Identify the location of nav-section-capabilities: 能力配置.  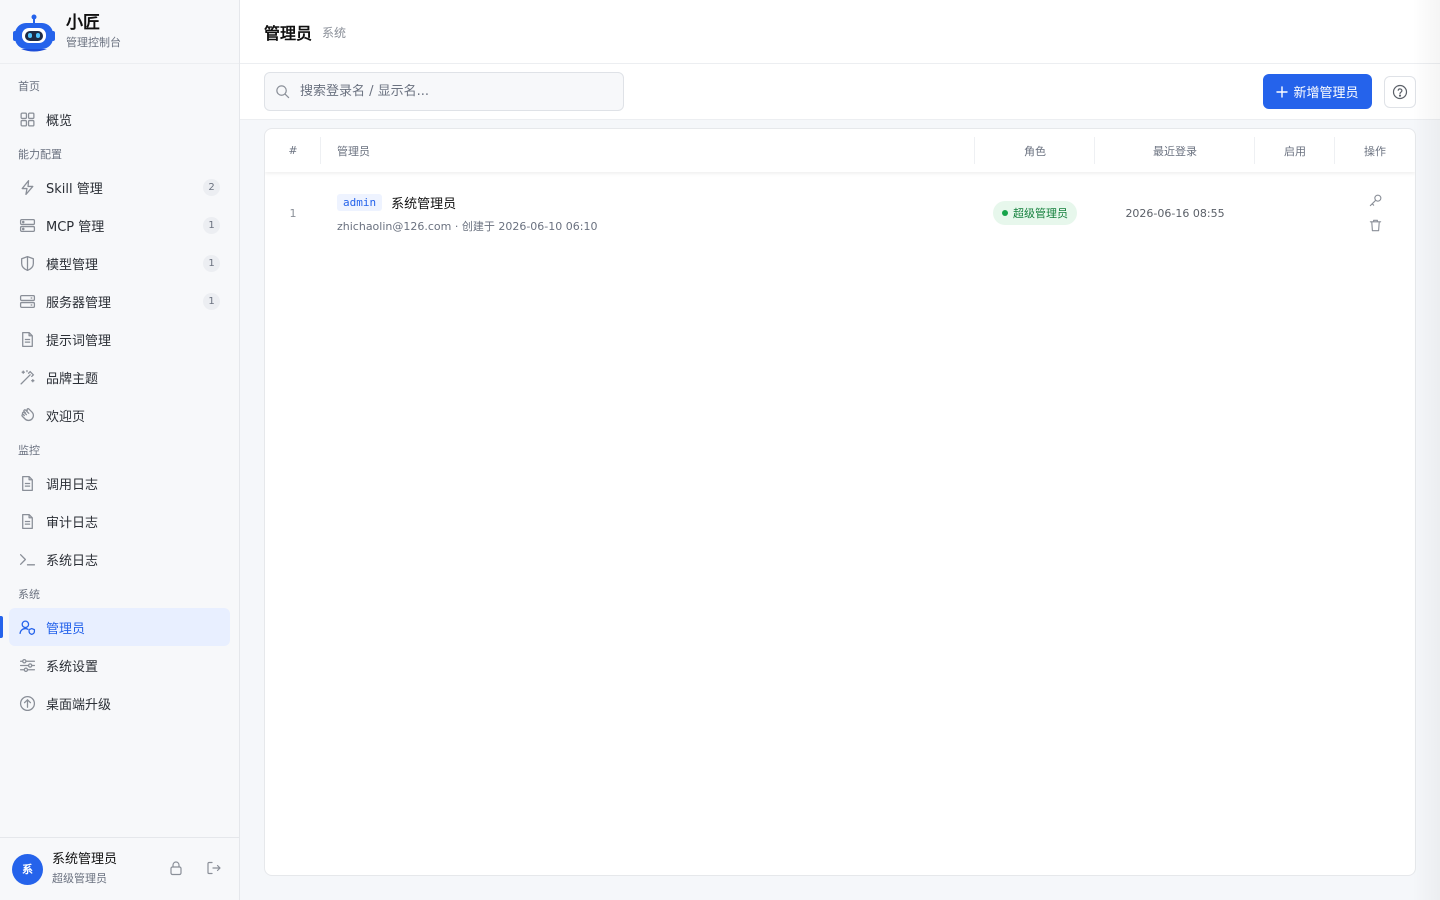
(40, 154).